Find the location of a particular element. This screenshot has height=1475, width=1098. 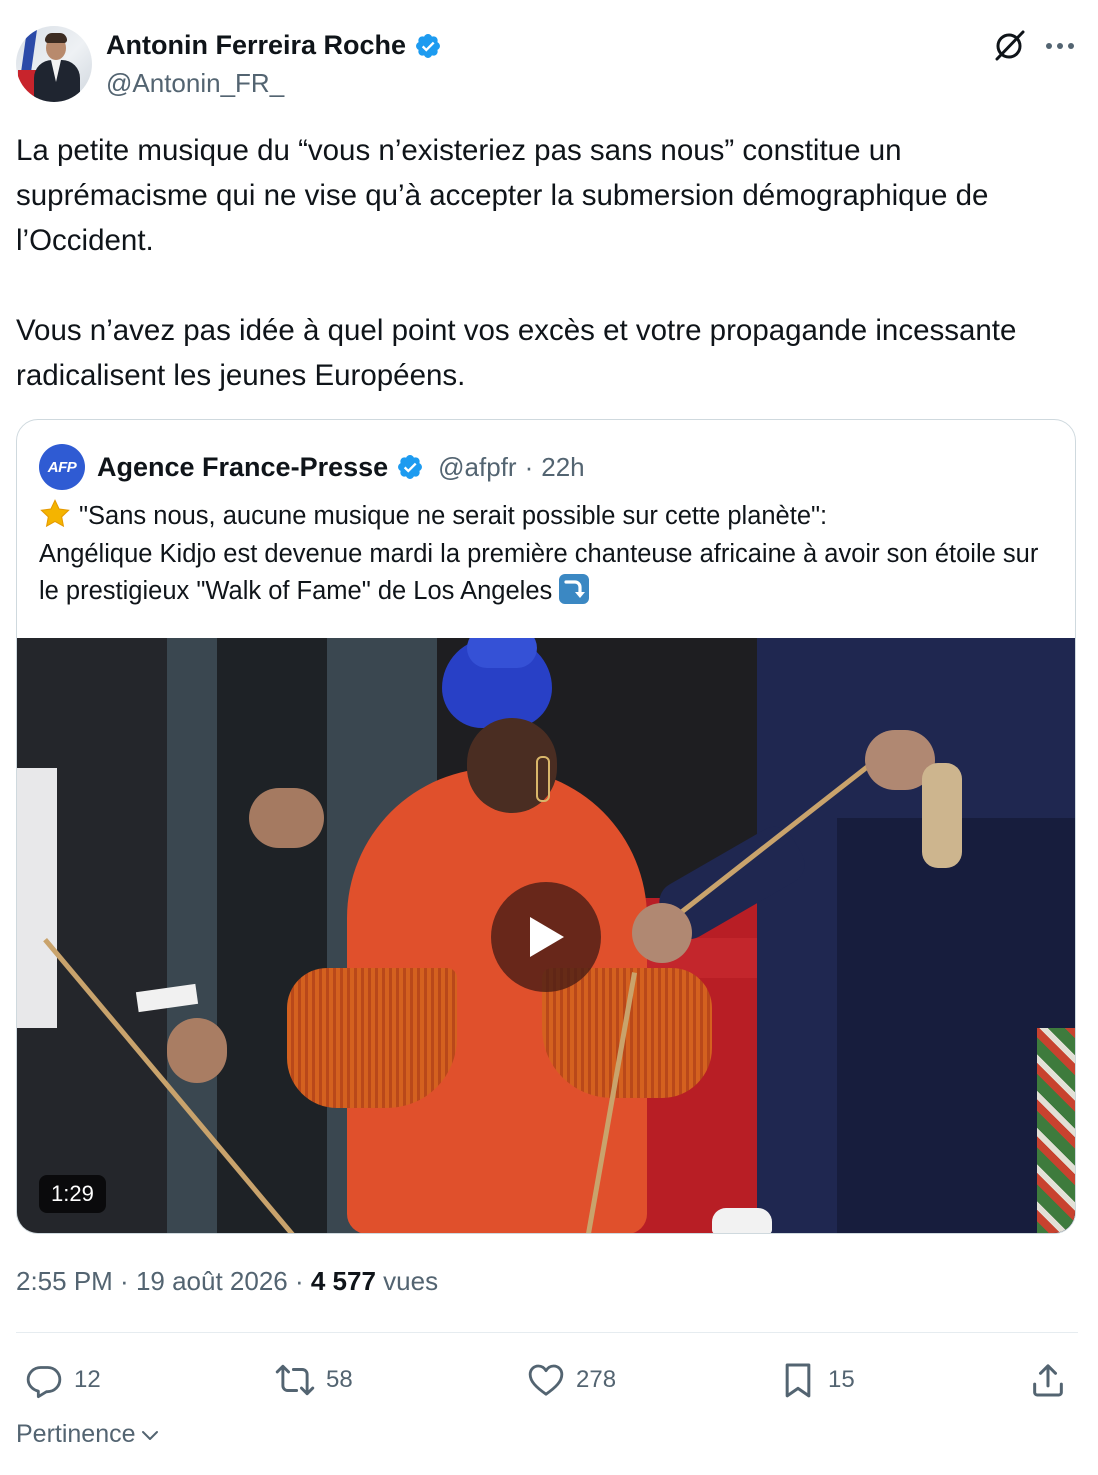

play-button is located at coordinates (546, 937).